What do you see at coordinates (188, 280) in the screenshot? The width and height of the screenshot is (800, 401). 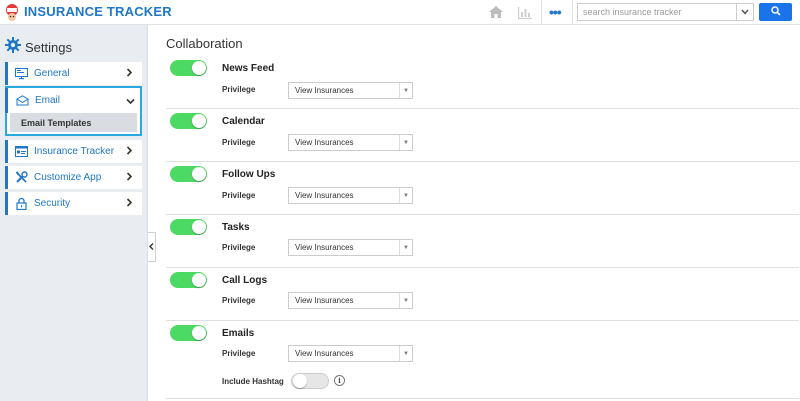 I see `call-logs-toggle` at bounding box center [188, 280].